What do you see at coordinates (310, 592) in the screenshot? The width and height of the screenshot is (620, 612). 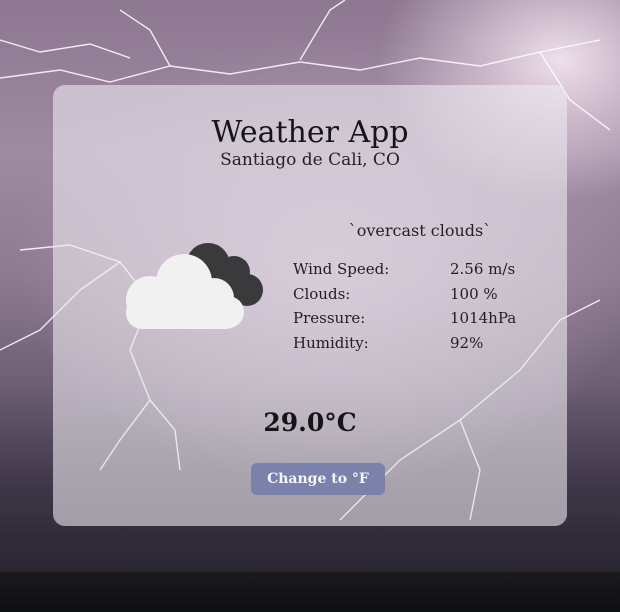 I see `horizon` at bounding box center [310, 592].